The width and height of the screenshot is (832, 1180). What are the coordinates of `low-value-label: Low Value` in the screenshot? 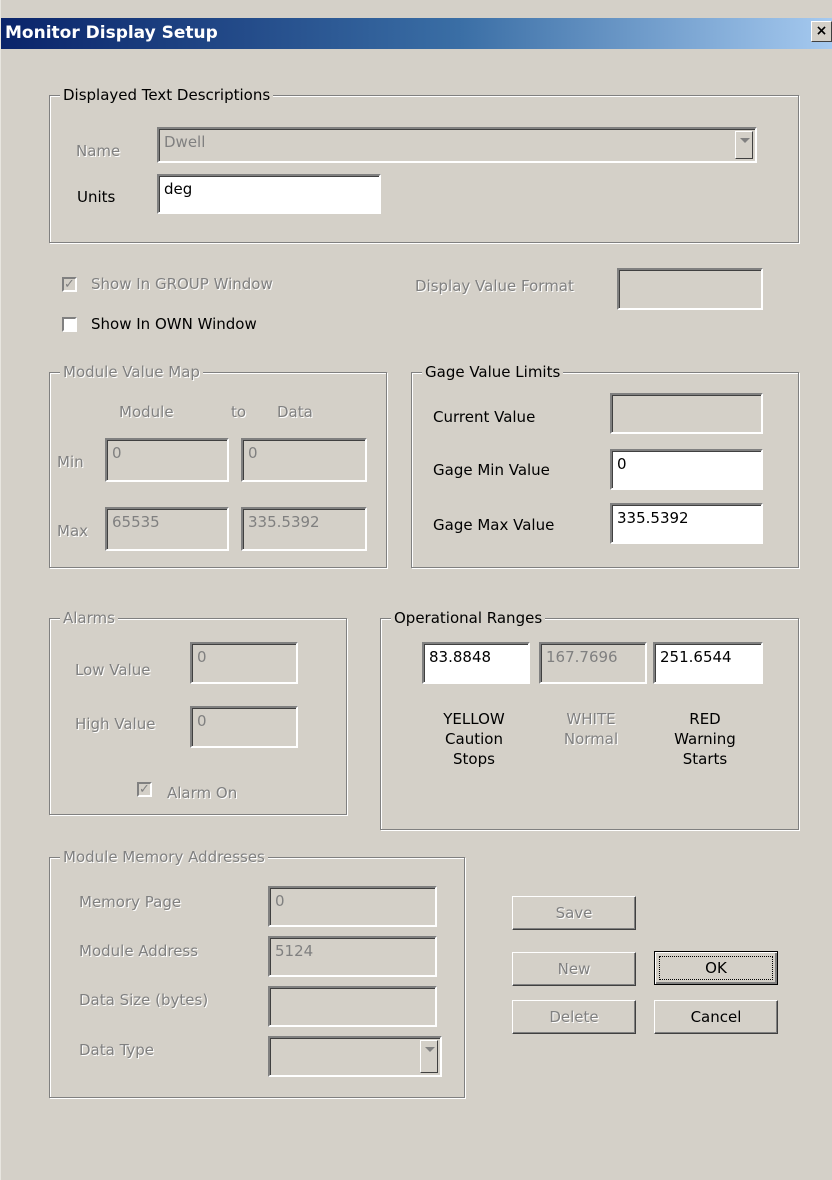 It's located at (113, 670).